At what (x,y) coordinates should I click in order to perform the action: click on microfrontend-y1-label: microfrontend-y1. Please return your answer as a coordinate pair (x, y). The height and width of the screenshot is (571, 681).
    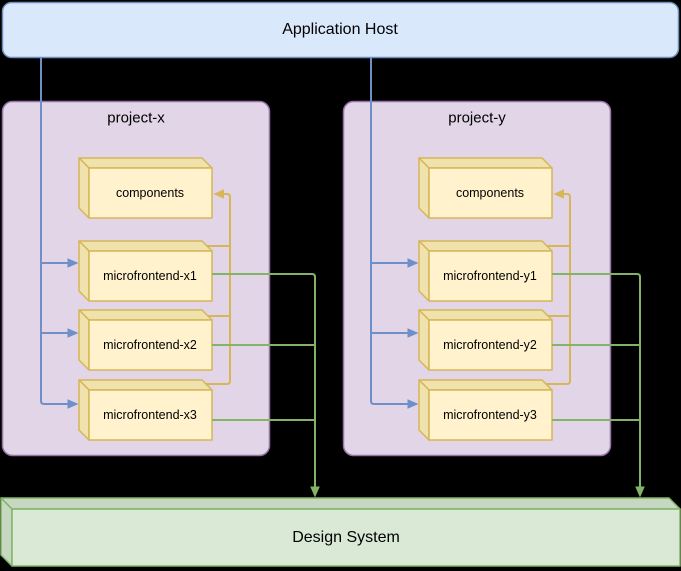
    Looking at the image, I should click on (490, 275).